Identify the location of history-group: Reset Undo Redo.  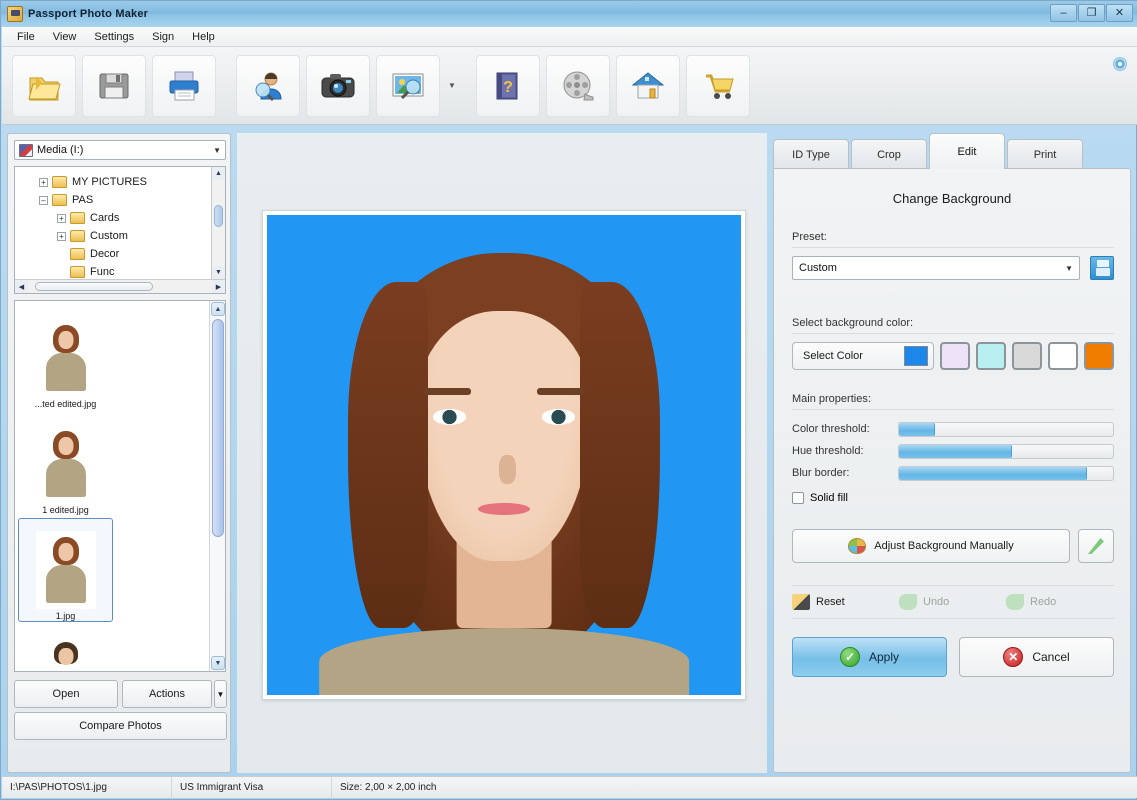
(953, 604).